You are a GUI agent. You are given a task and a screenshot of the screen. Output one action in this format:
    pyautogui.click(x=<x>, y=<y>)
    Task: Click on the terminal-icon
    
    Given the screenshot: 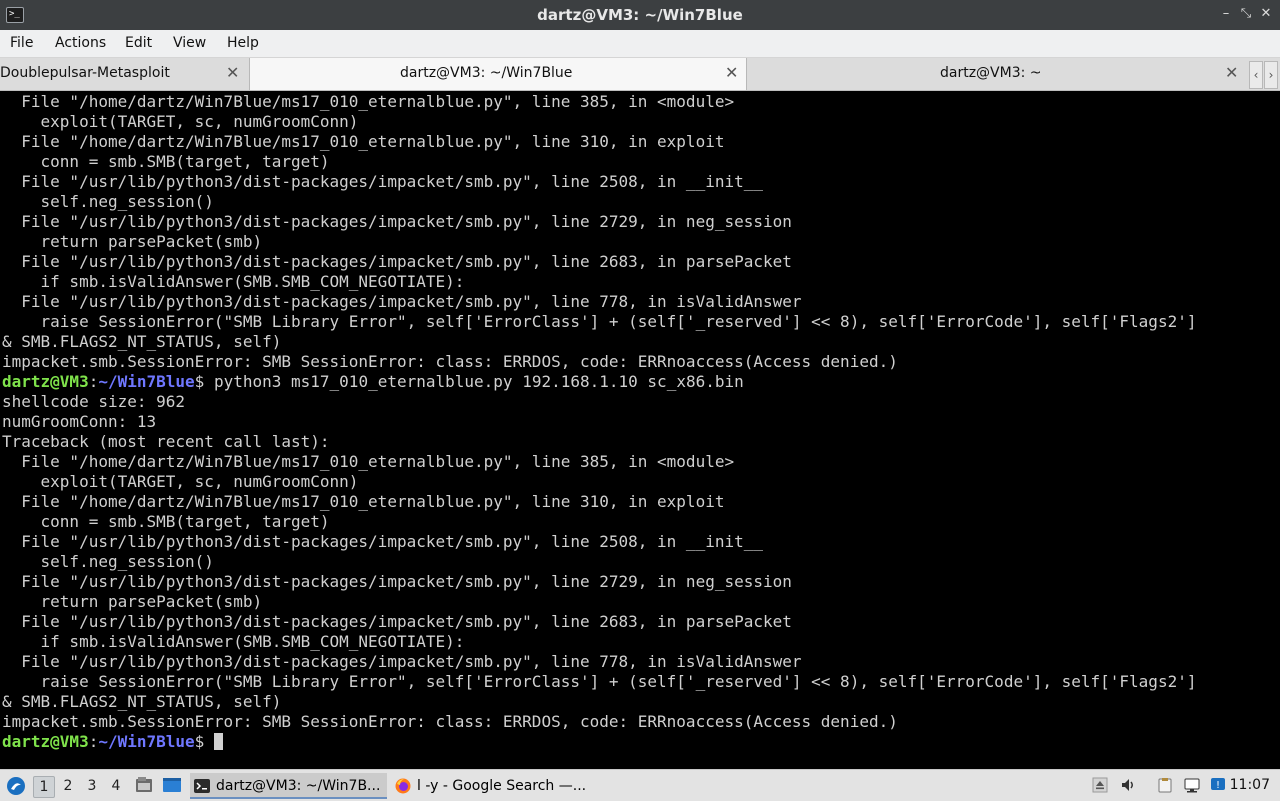 What is the action you would take?
    pyautogui.click(x=202, y=786)
    